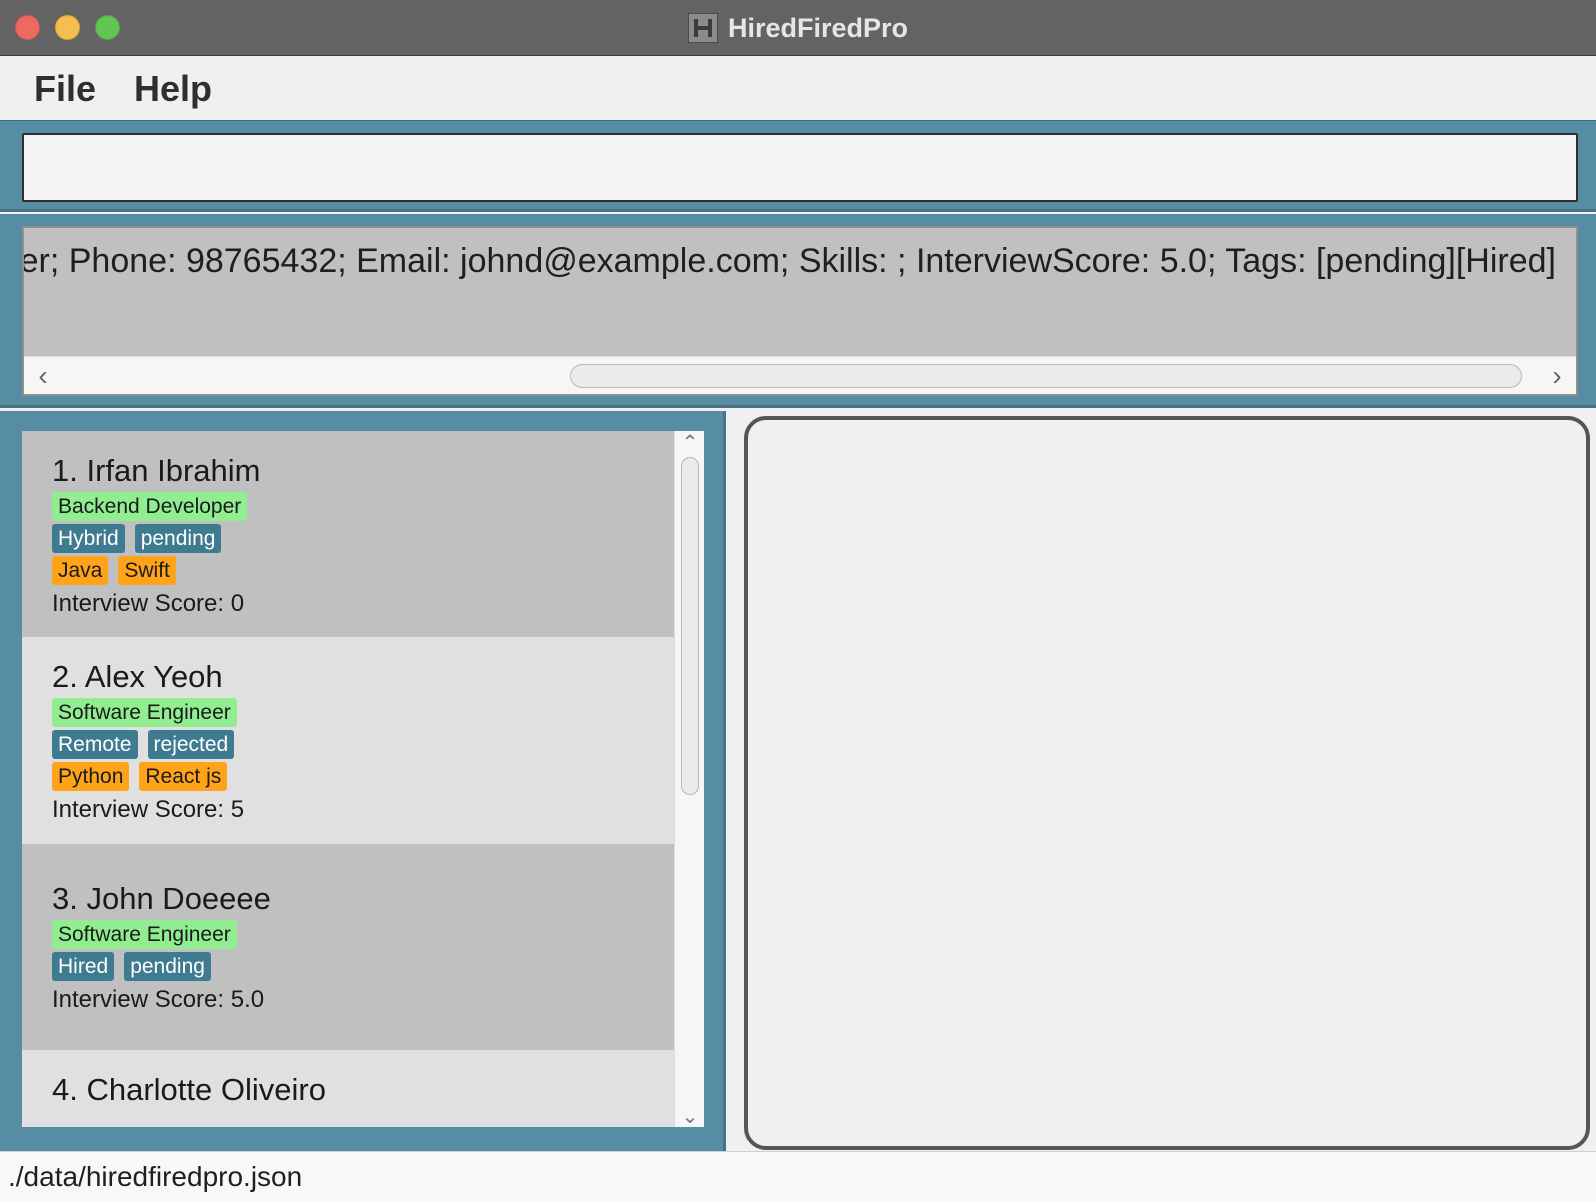 The width and height of the screenshot is (1596, 1202). Describe the element at coordinates (156, 470) in the screenshot. I see `person-name: 1. Irfan Ibrahim` at that location.